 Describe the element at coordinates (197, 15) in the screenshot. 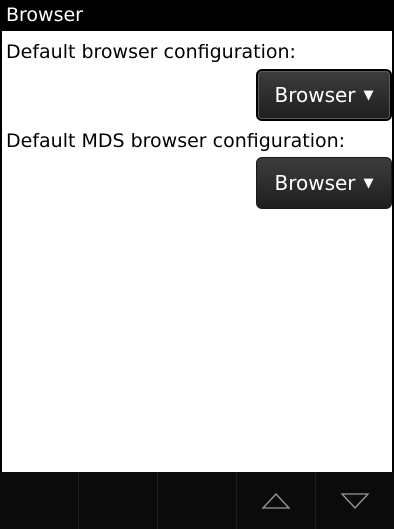

I see `screen-title: Browser` at that location.